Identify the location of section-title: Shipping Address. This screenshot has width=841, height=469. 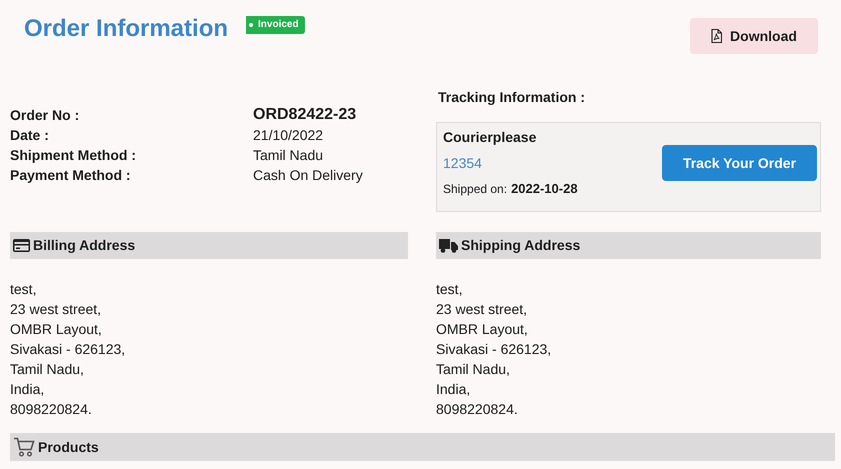
(520, 245).